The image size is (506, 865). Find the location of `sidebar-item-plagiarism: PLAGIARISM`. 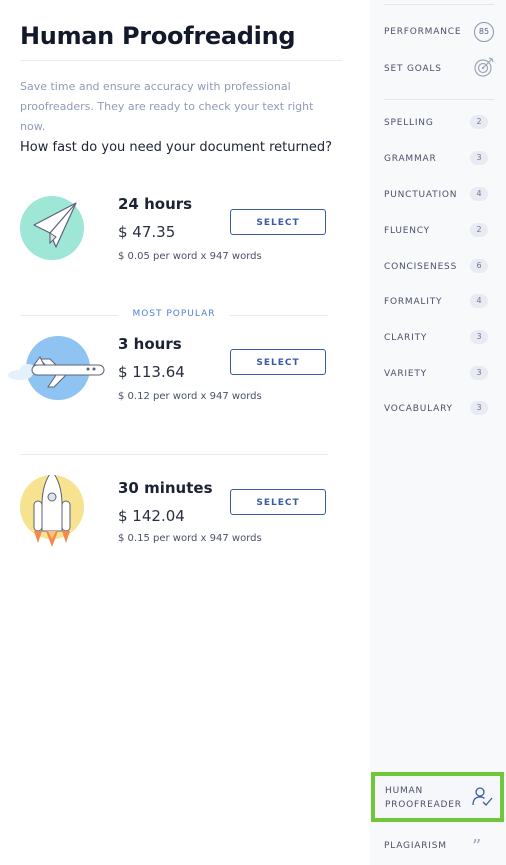

sidebar-item-plagiarism: PLAGIARISM is located at coordinates (415, 846).